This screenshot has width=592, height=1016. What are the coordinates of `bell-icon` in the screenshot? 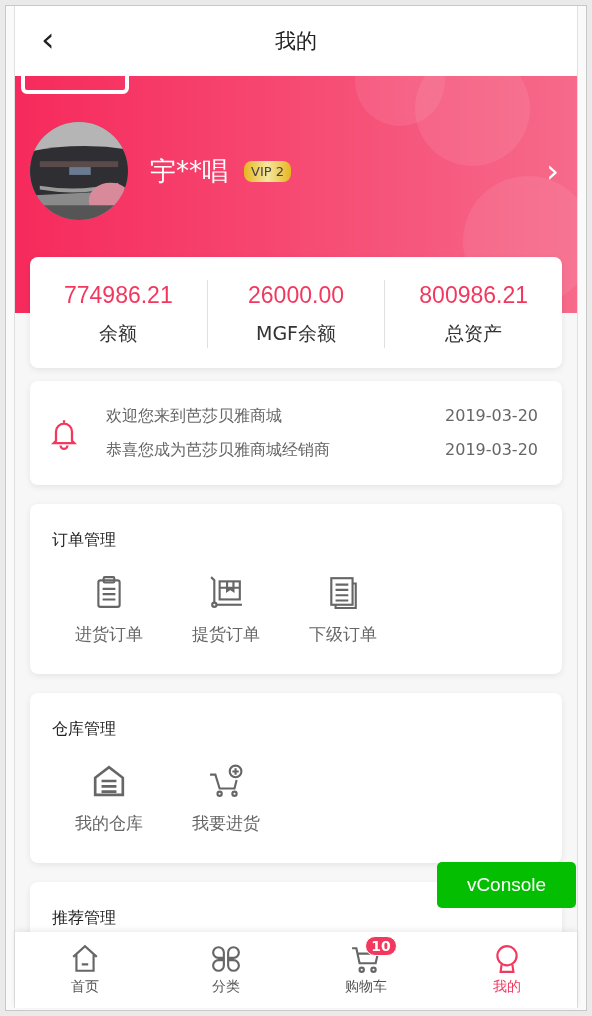 It's located at (64, 433).